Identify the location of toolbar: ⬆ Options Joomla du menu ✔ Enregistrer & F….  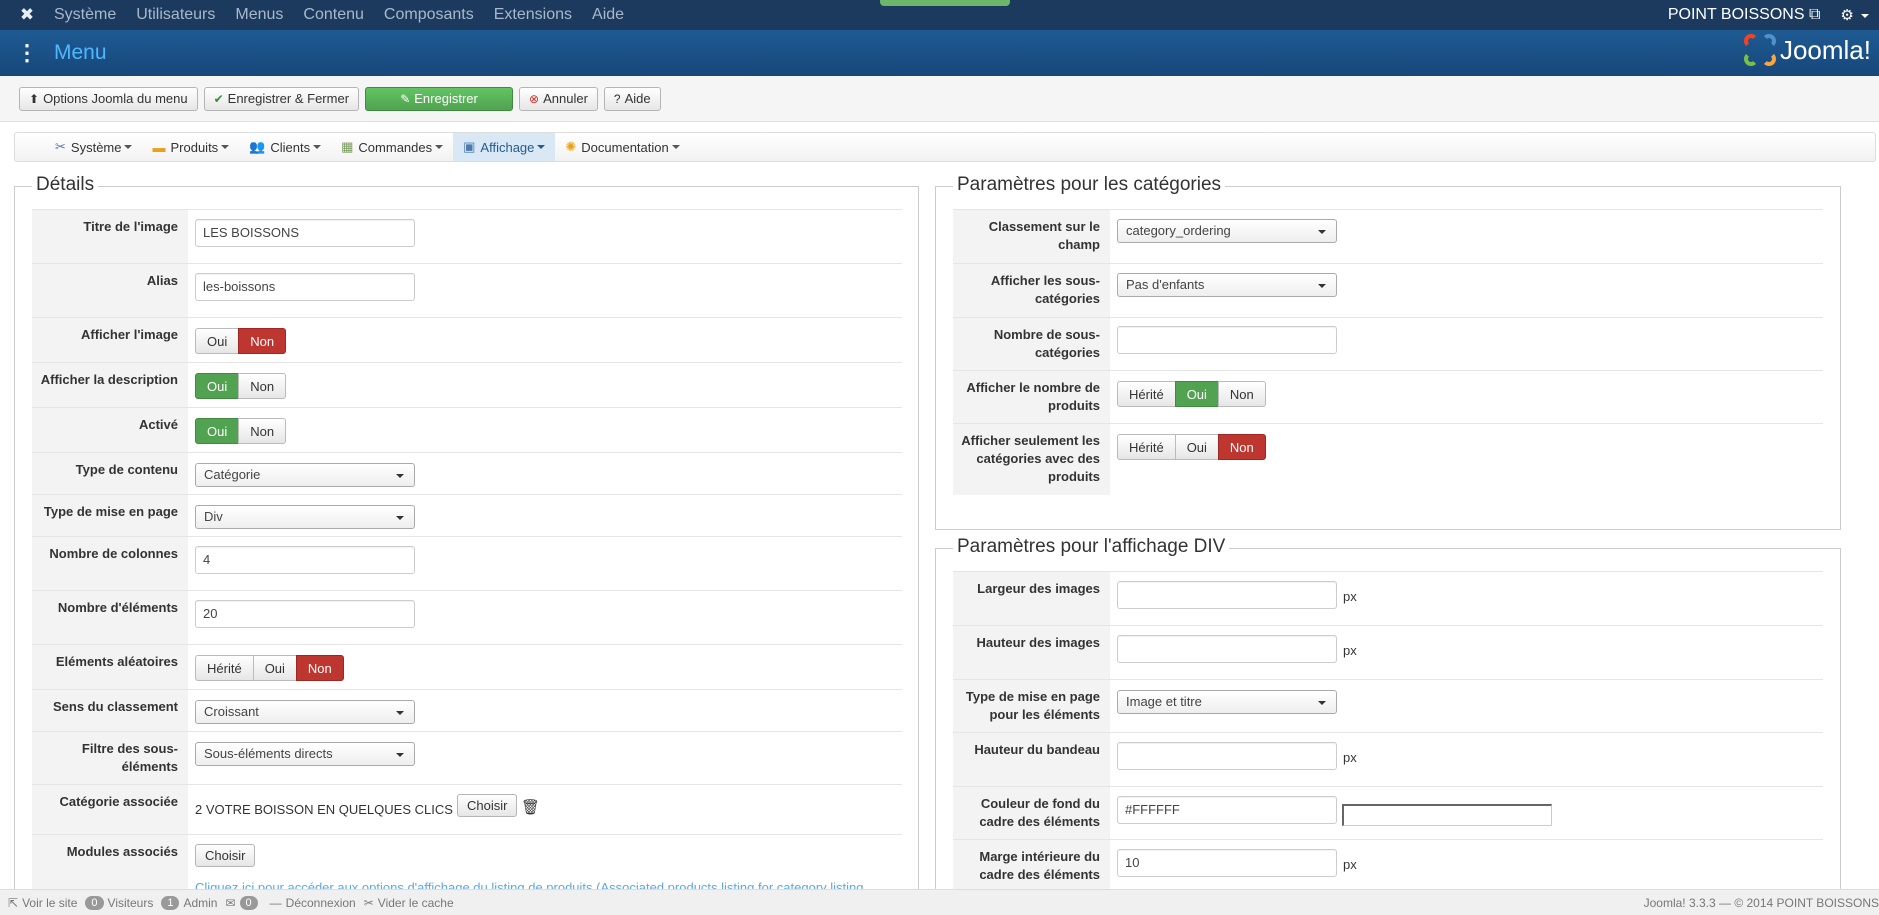
(939, 99).